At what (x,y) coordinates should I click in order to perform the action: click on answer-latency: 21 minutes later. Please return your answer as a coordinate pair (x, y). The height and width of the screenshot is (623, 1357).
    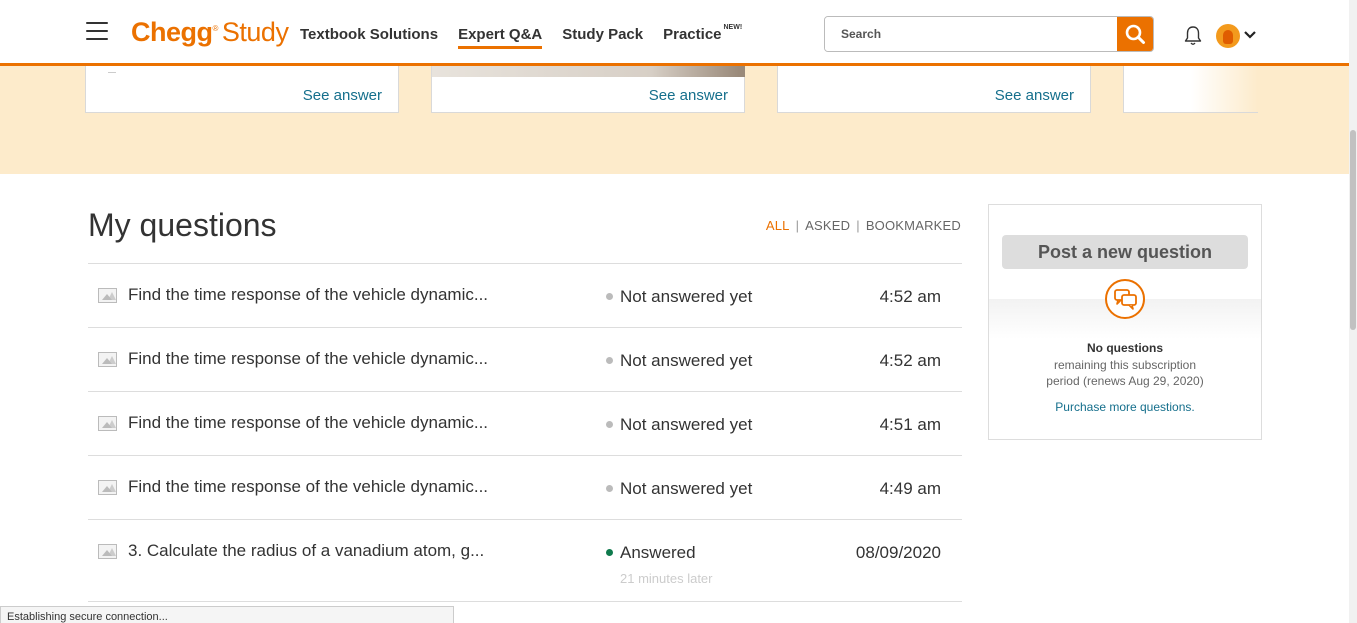
    Looking at the image, I should click on (666, 578).